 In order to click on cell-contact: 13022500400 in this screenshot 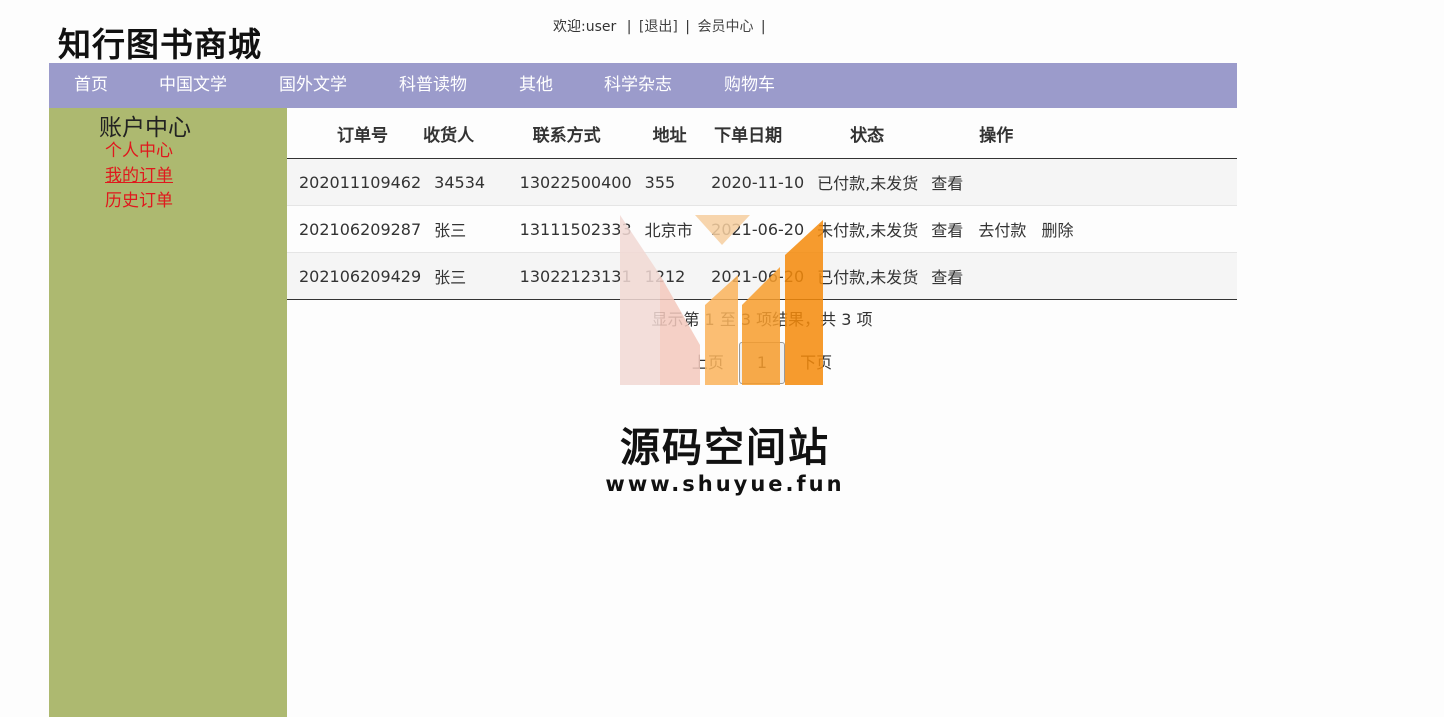, I will do `click(570, 182)`.